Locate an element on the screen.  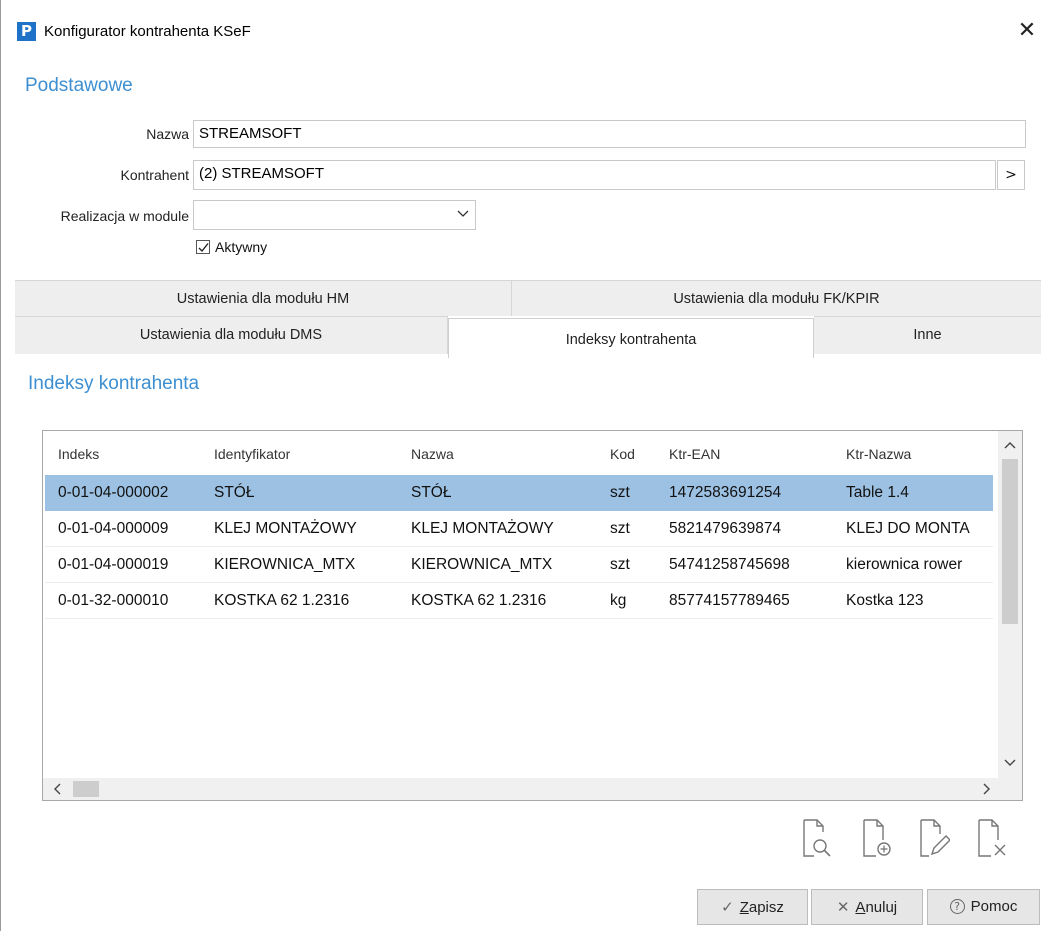
nazwa-label: Nazwa is located at coordinates (167, 134).